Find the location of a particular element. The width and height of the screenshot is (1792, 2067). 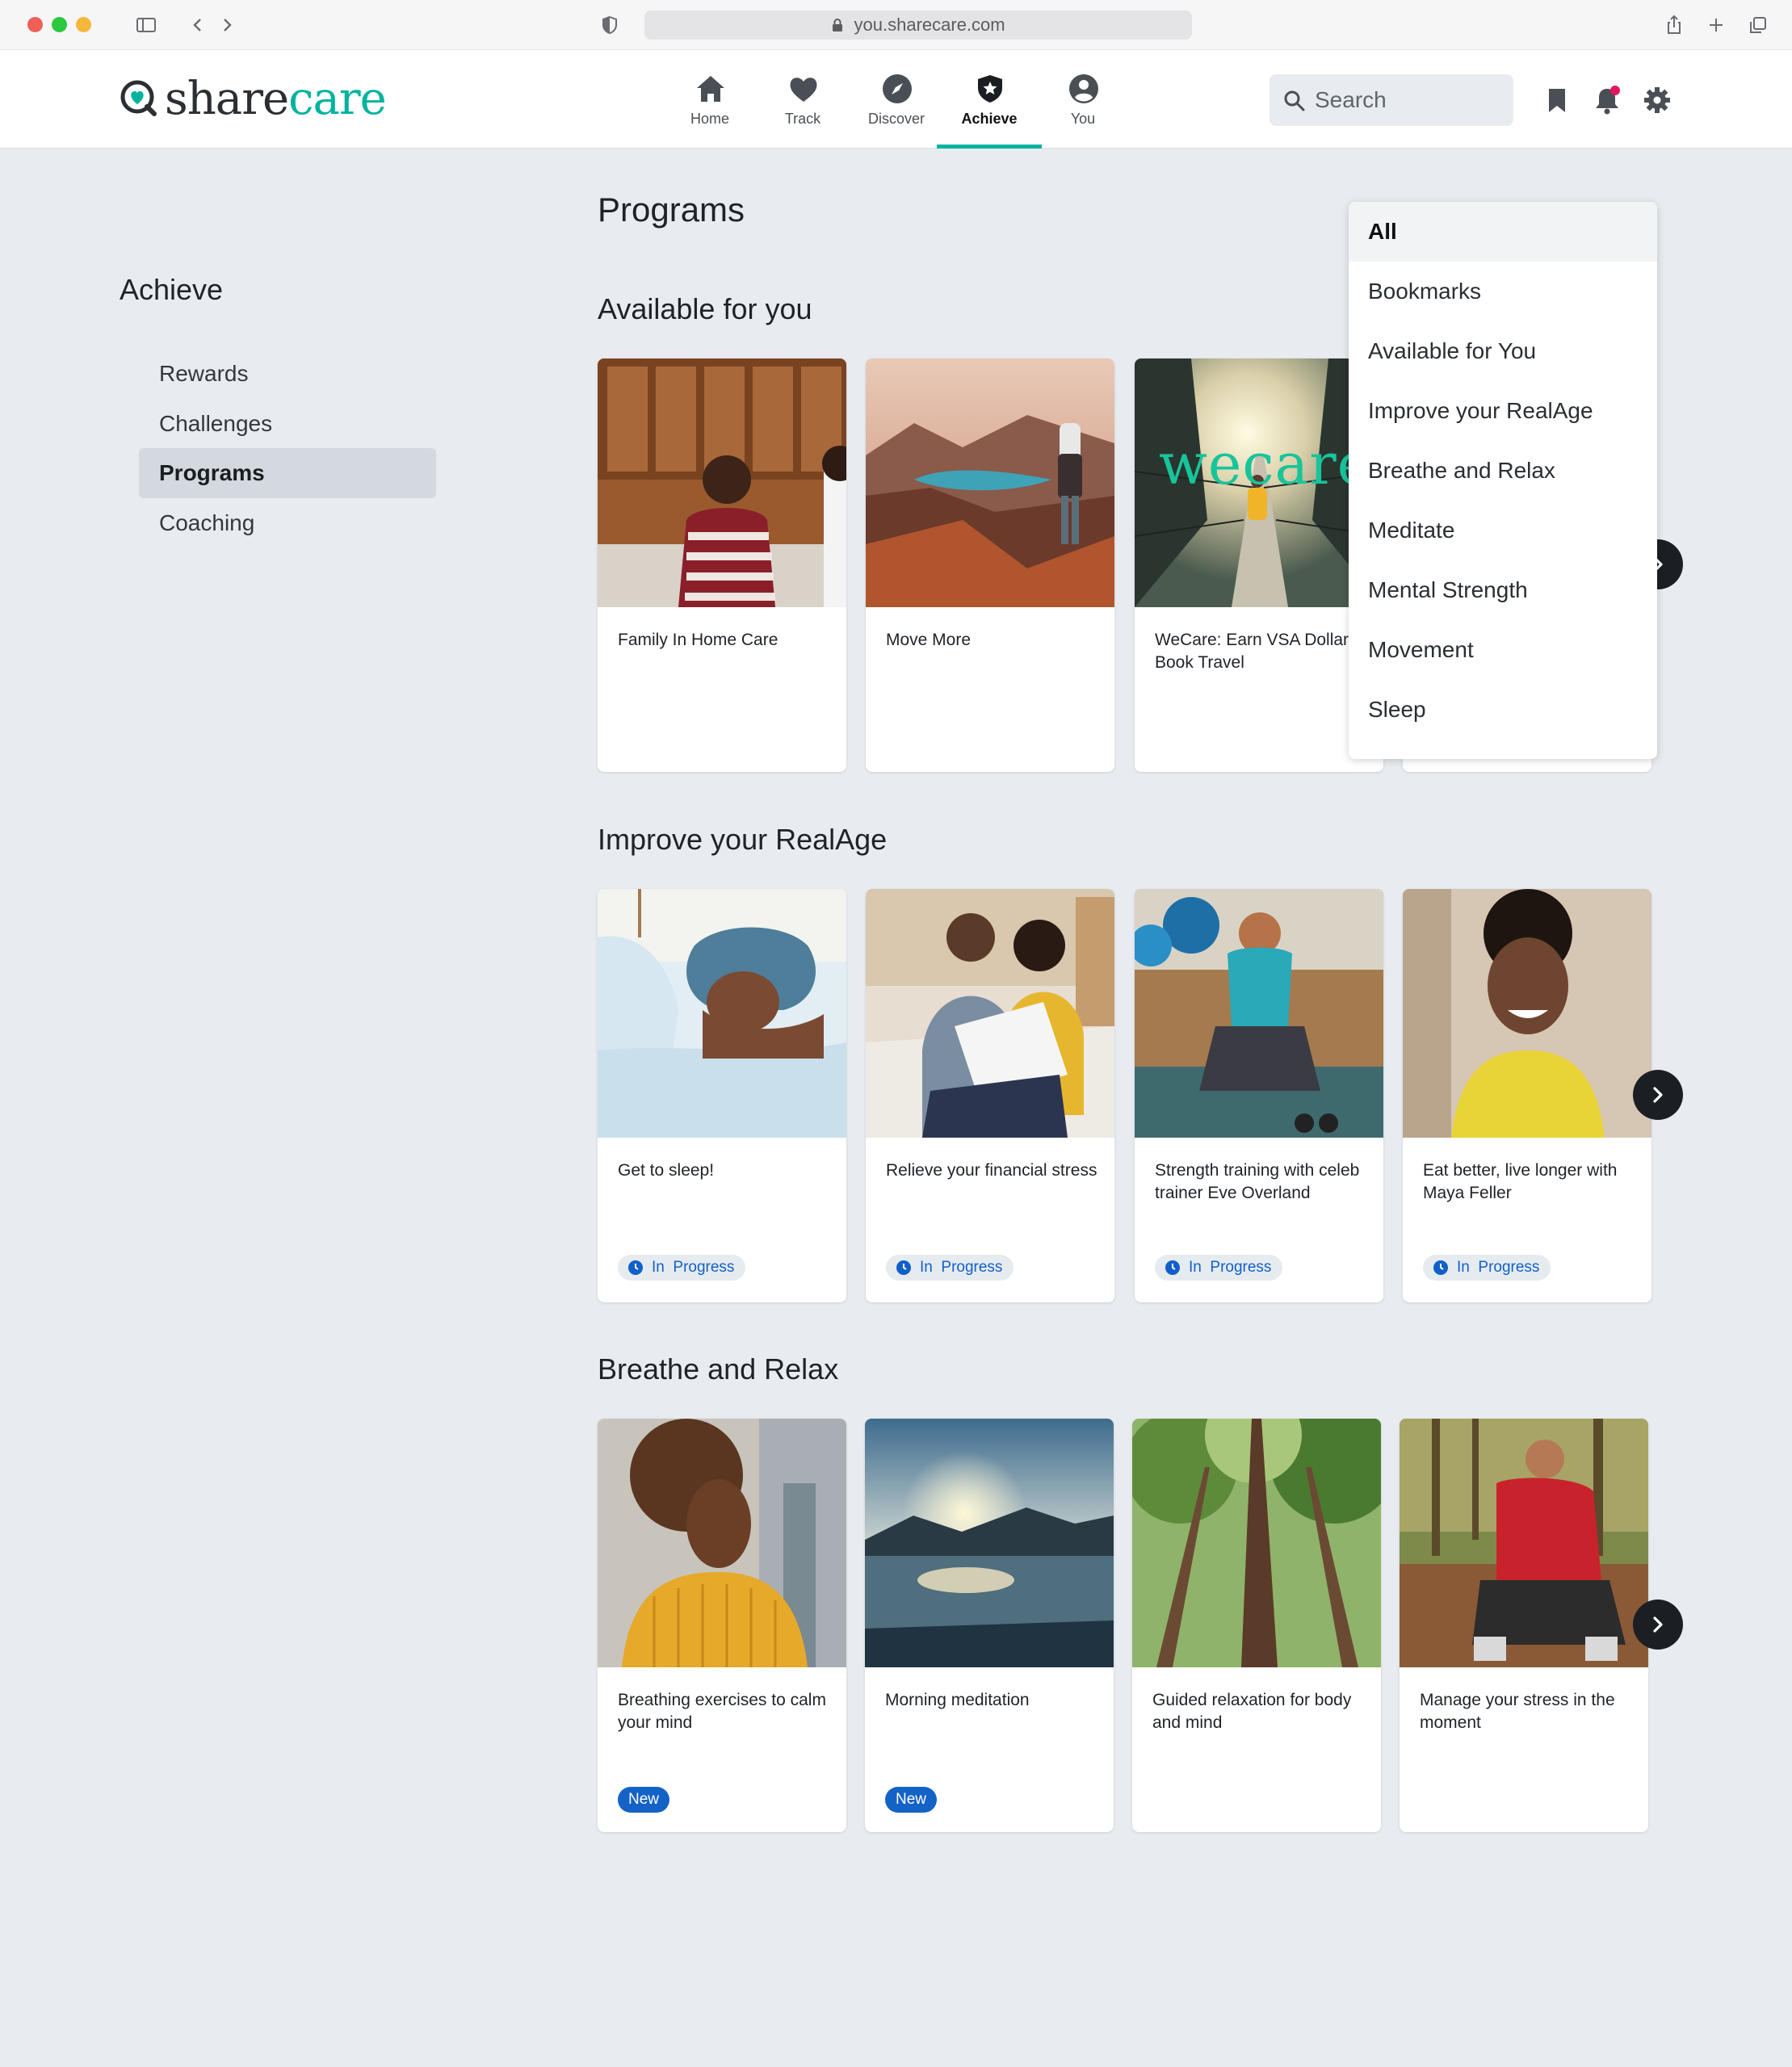

nav-achieve: Achieve is located at coordinates (989, 99).